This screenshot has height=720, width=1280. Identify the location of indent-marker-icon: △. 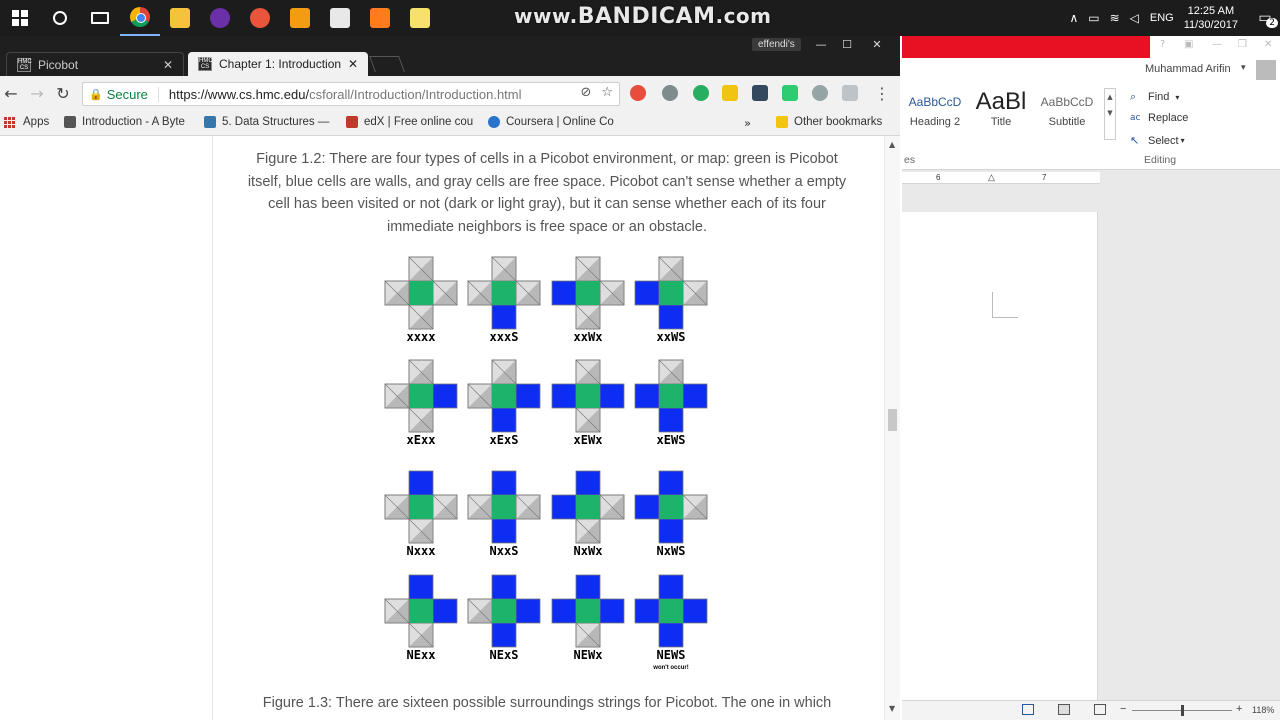
(991, 177).